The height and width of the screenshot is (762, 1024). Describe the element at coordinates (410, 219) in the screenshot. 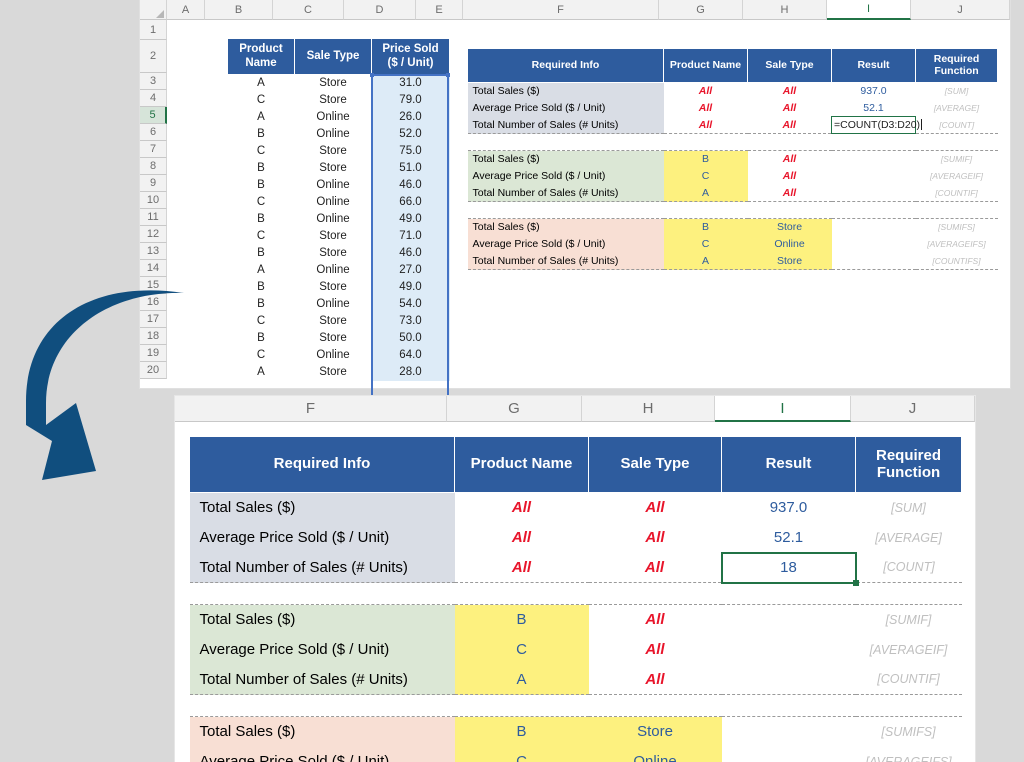

I see `source-cell-price-11: 49.0` at that location.